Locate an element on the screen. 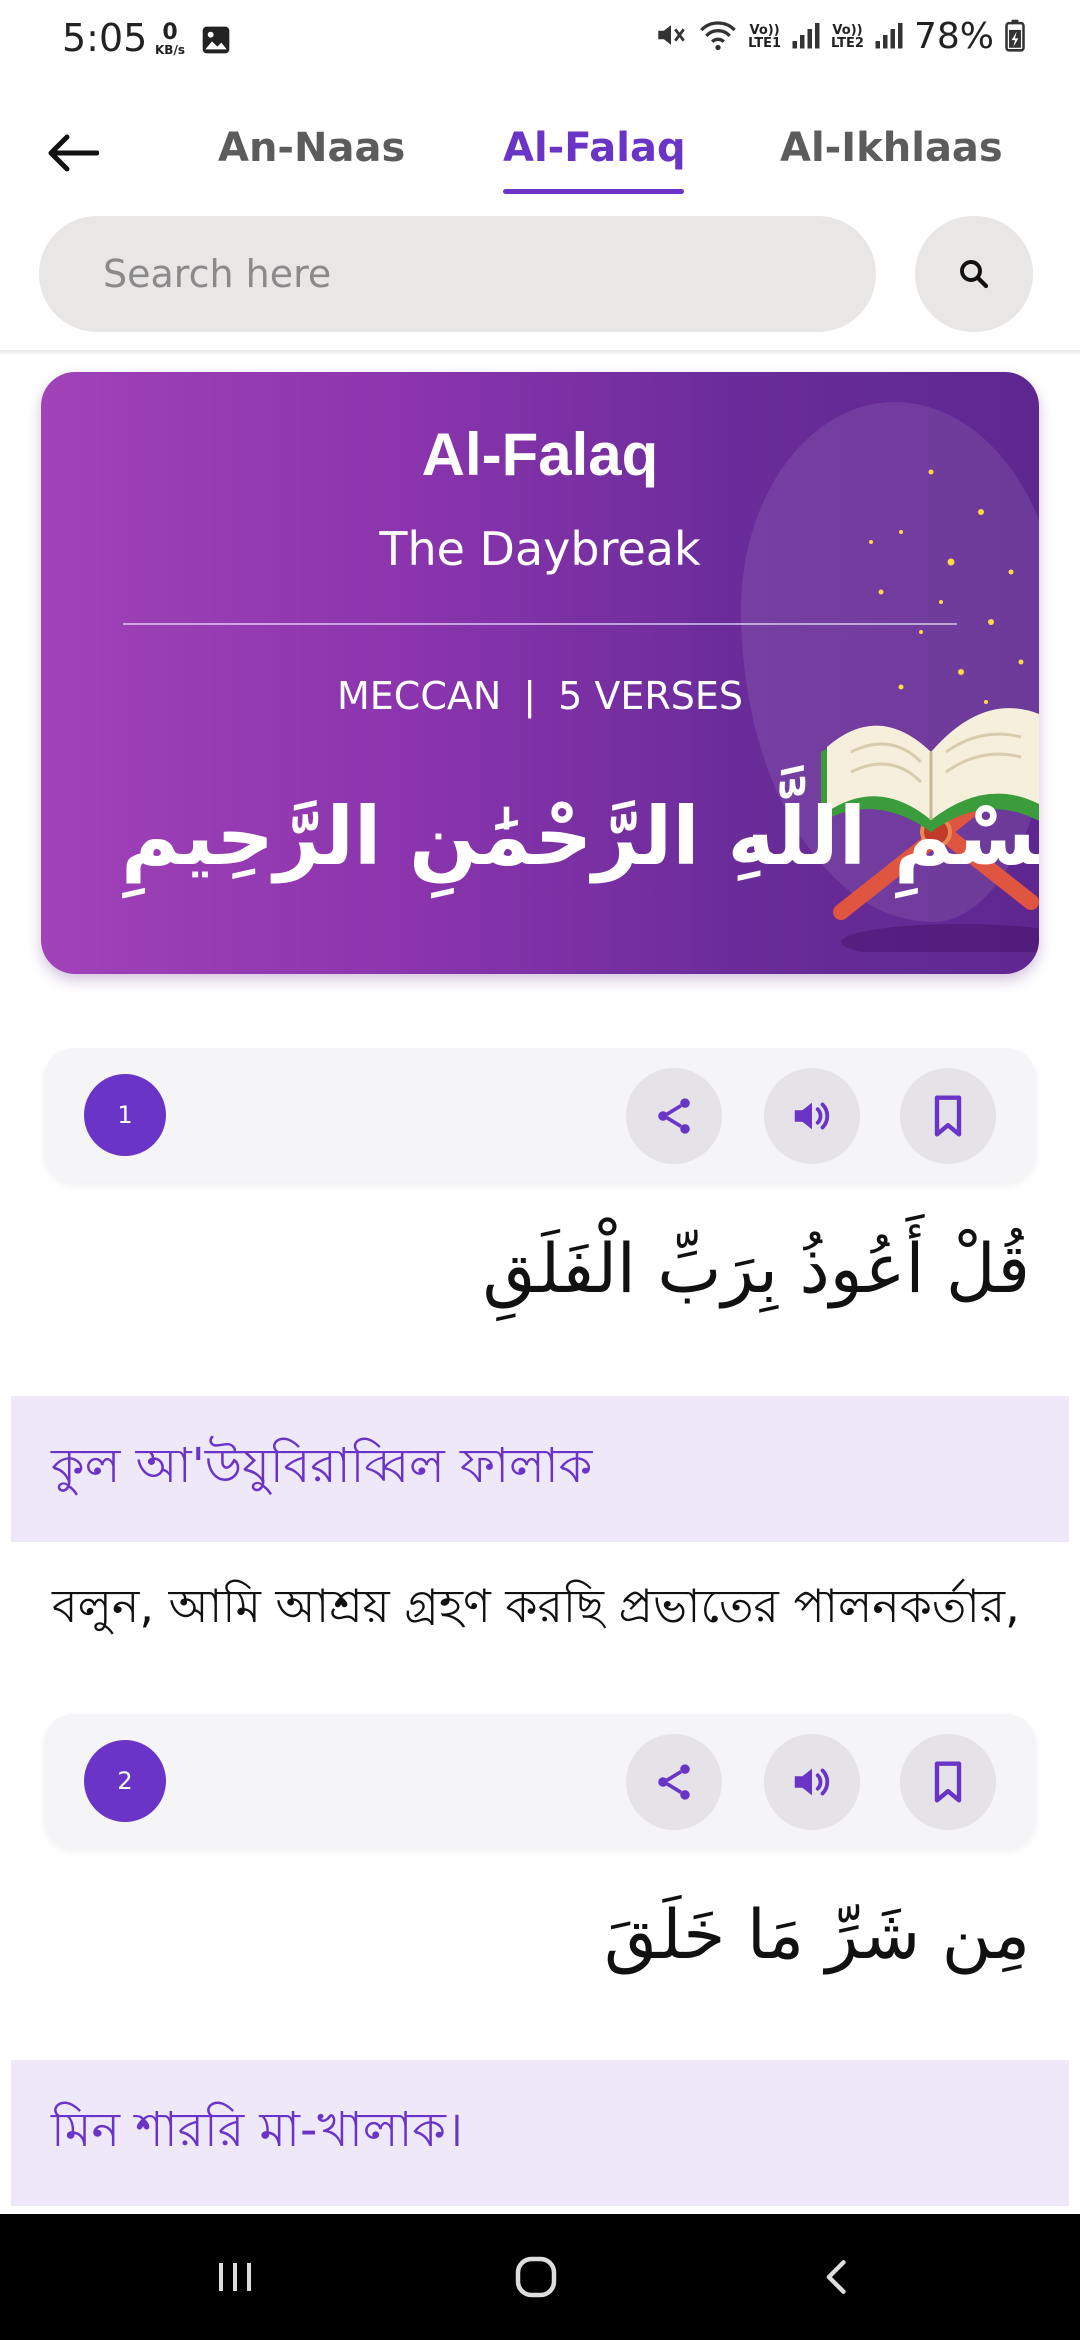 The image size is (1080, 2340). search-icon is located at coordinates (974, 274).